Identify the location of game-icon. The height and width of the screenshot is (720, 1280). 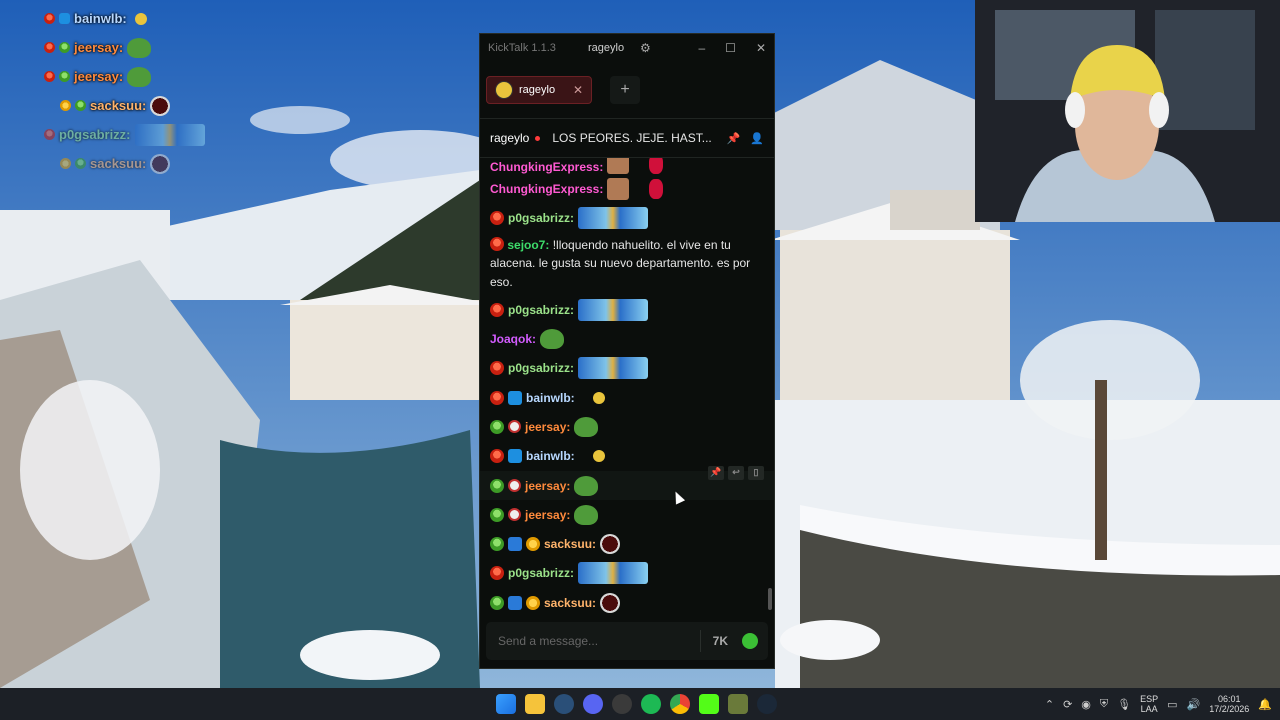
(738, 704).